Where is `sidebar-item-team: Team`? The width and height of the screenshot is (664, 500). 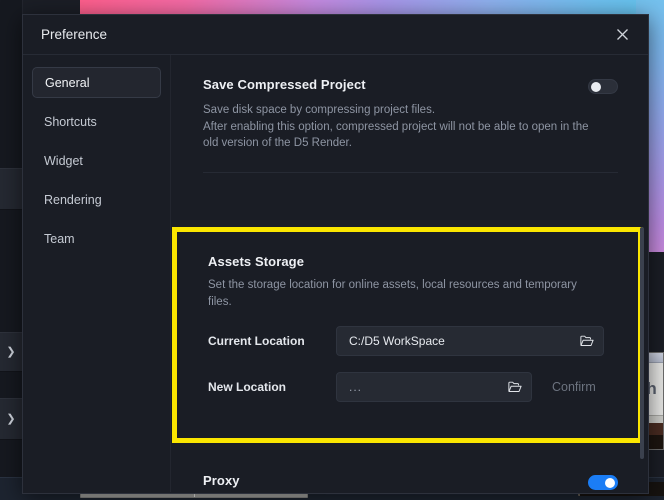 sidebar-item-team: Team is located at coordinates (96, 238).